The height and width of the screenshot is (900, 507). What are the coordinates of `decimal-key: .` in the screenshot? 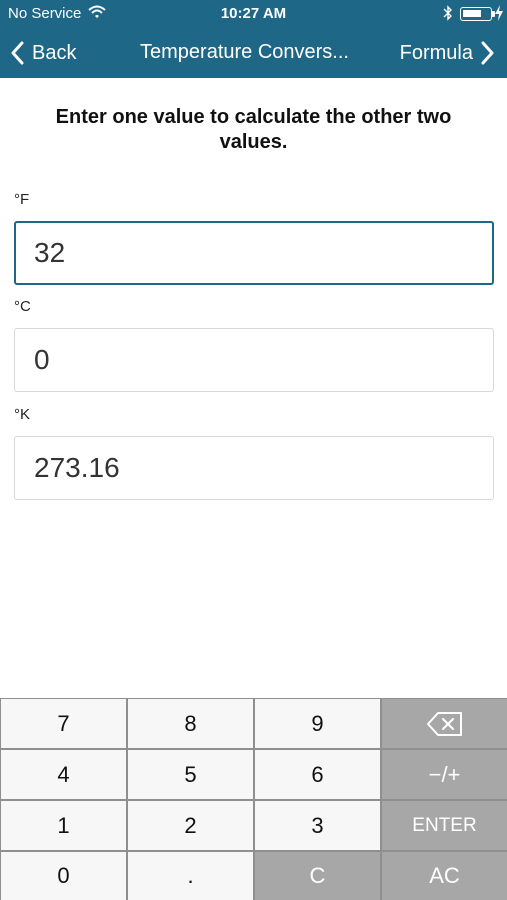 It's located at (190, 876).